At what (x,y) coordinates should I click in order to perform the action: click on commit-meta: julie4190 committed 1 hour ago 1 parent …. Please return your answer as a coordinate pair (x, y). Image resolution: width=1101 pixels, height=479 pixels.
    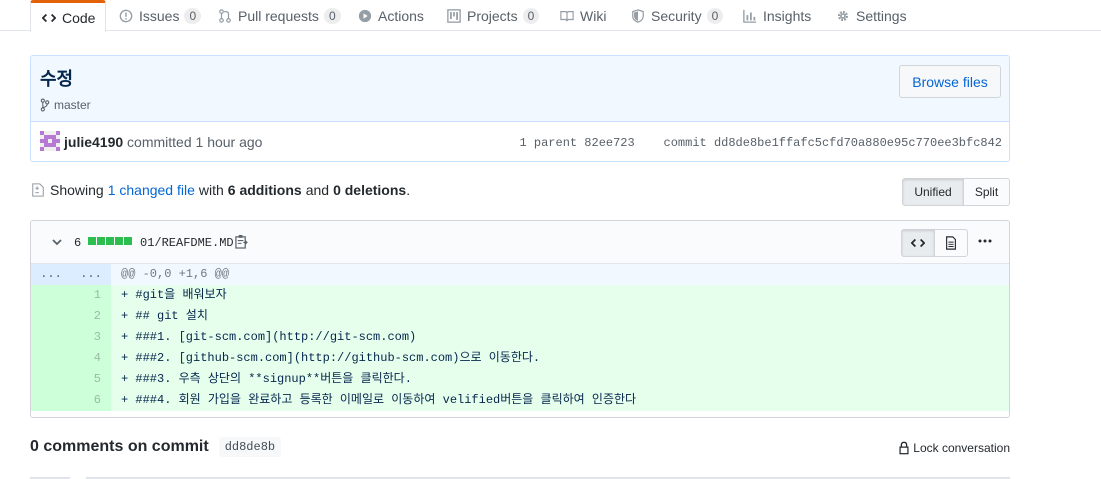
    Looking at the image, I should click on (520, 141).